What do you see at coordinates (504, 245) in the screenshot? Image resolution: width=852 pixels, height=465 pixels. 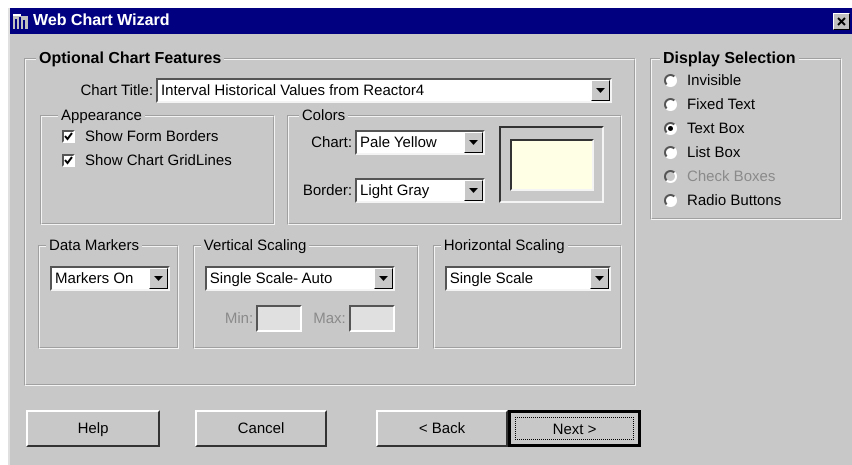 I see `group-title: Horizontal Scaling` at bounding box center [504, 245].